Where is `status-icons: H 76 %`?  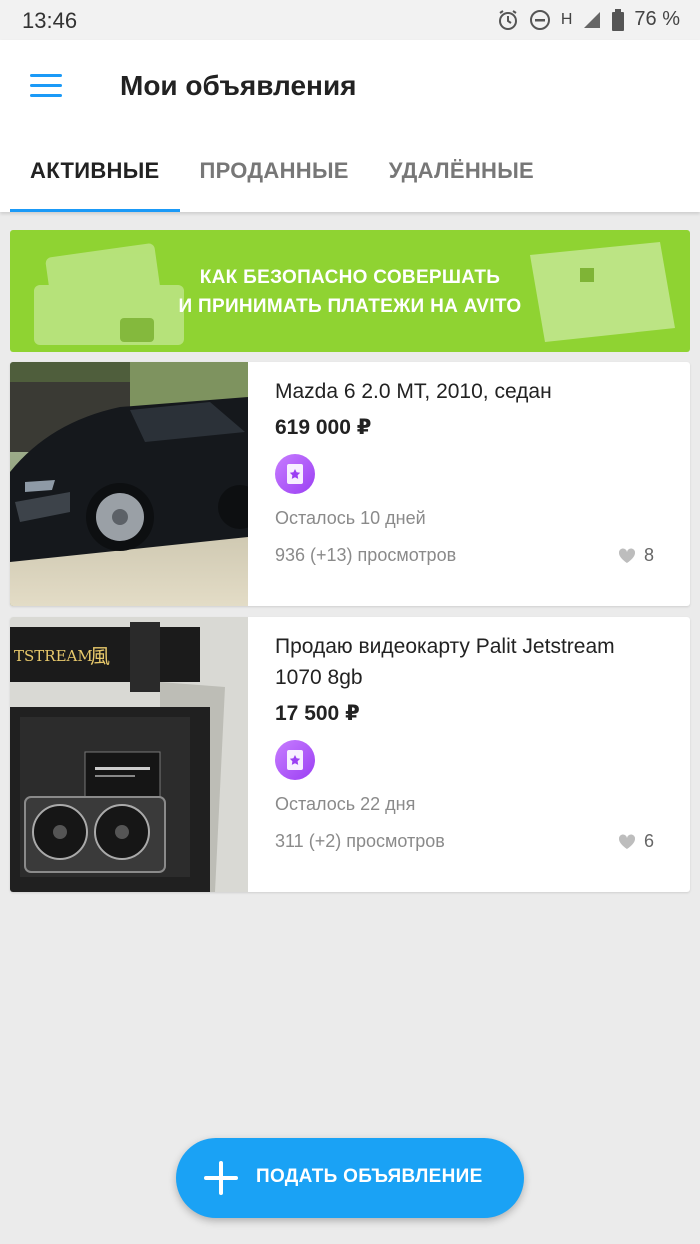
status-icons: H 76 % is located at coordinates (588, 19).